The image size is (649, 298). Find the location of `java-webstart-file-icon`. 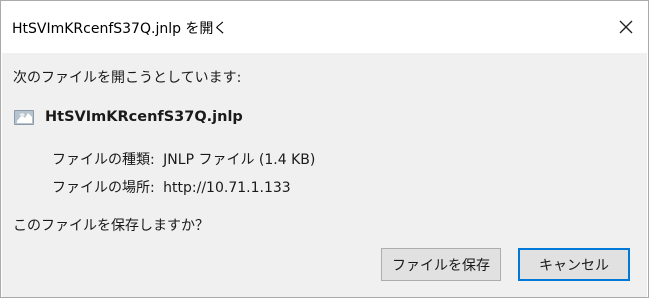

java-webstart-file-icon is located at coordinates (24, 117).